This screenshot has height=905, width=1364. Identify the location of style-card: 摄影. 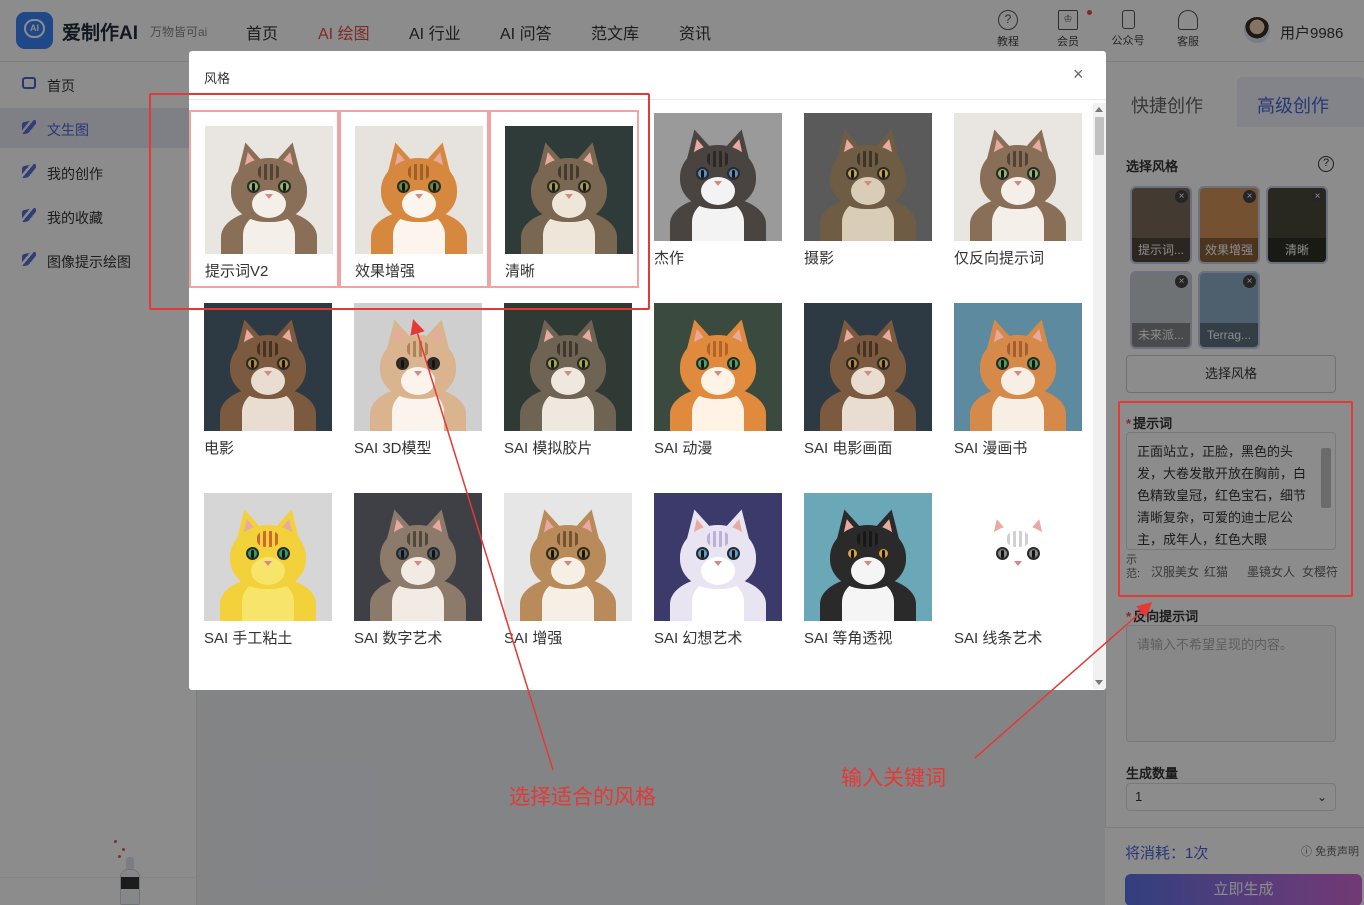
(869, 198).